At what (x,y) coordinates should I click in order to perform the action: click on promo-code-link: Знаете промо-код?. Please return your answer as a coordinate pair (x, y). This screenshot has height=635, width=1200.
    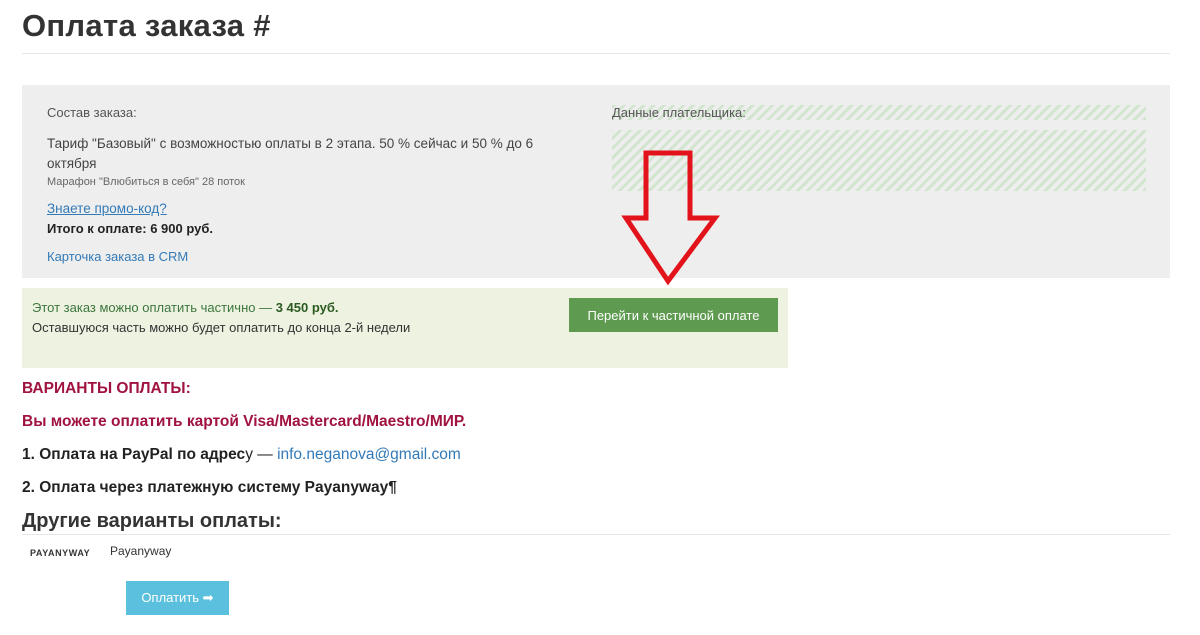
    Looking at the image, I should click on (107, 208).